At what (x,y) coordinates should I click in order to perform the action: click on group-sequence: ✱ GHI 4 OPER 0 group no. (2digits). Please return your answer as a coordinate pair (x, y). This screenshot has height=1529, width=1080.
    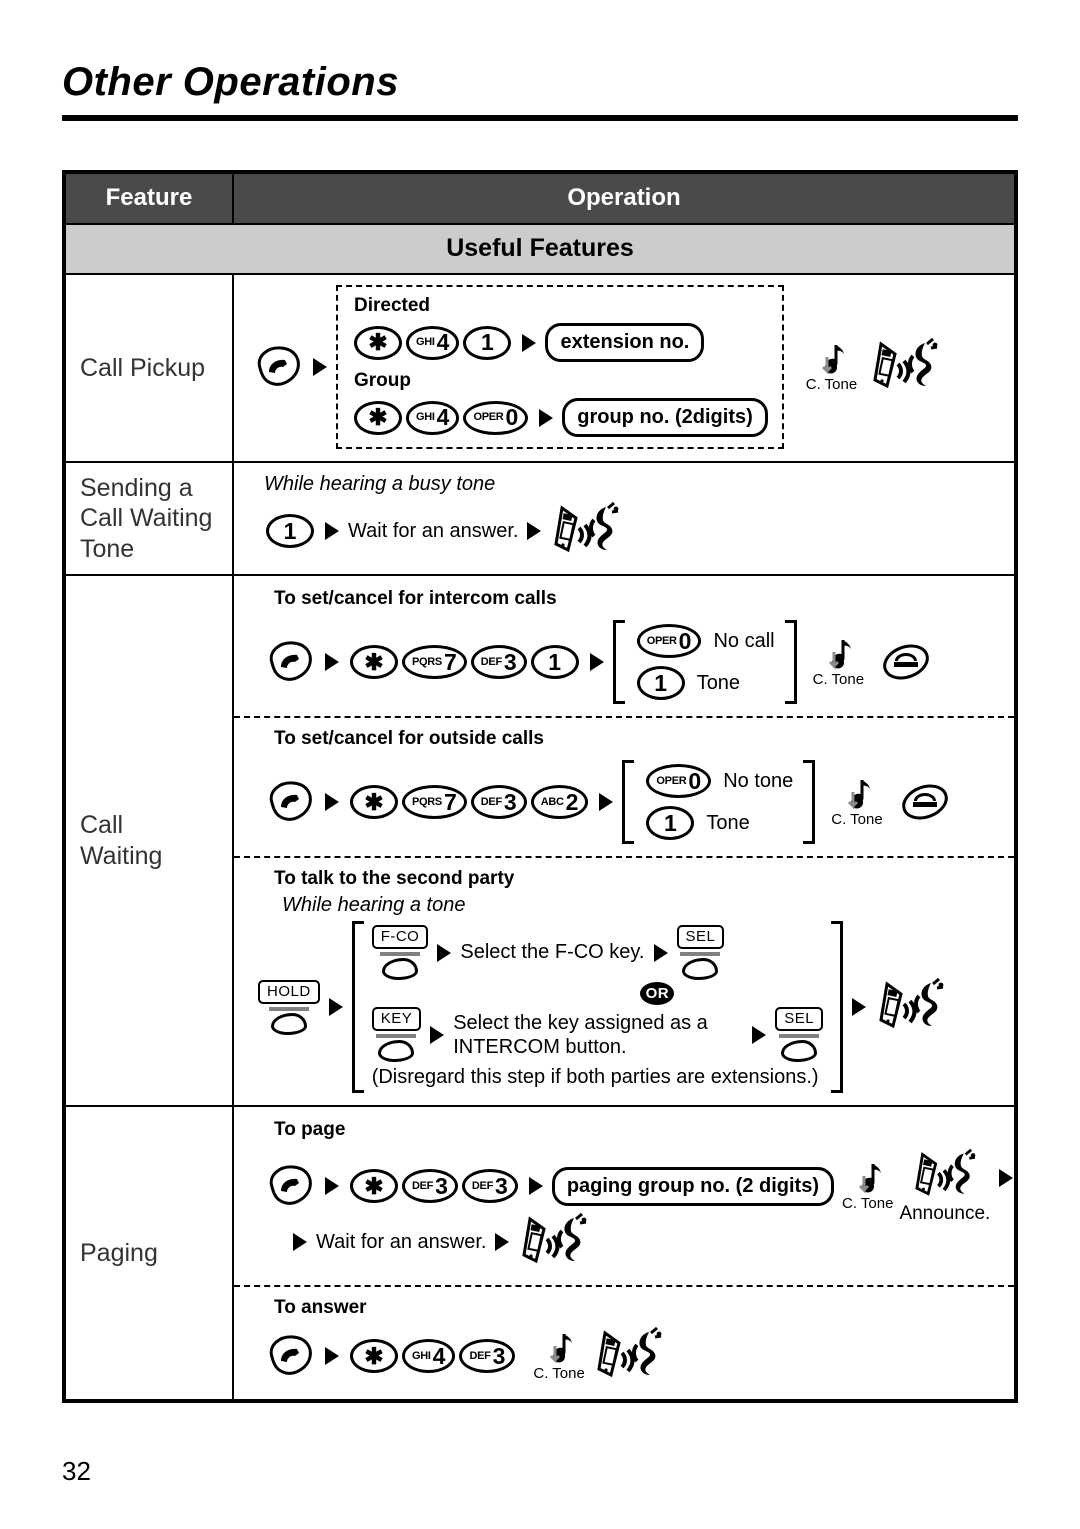
    Looking at the image, I should click on (560, 417).